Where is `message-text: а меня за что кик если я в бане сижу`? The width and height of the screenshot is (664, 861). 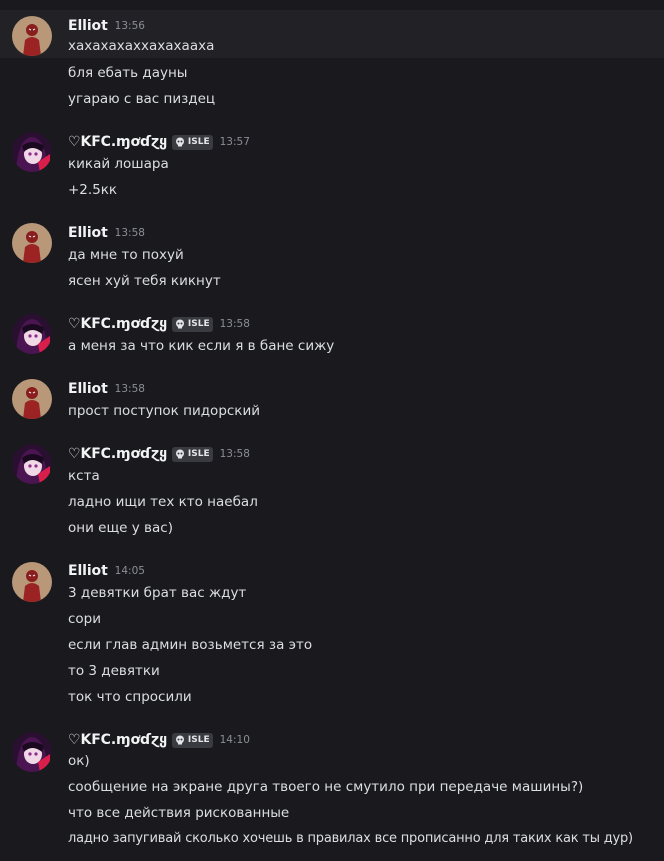 message-text: а меня за что кик если я в бане сижу is located at coordinates (201, 346).